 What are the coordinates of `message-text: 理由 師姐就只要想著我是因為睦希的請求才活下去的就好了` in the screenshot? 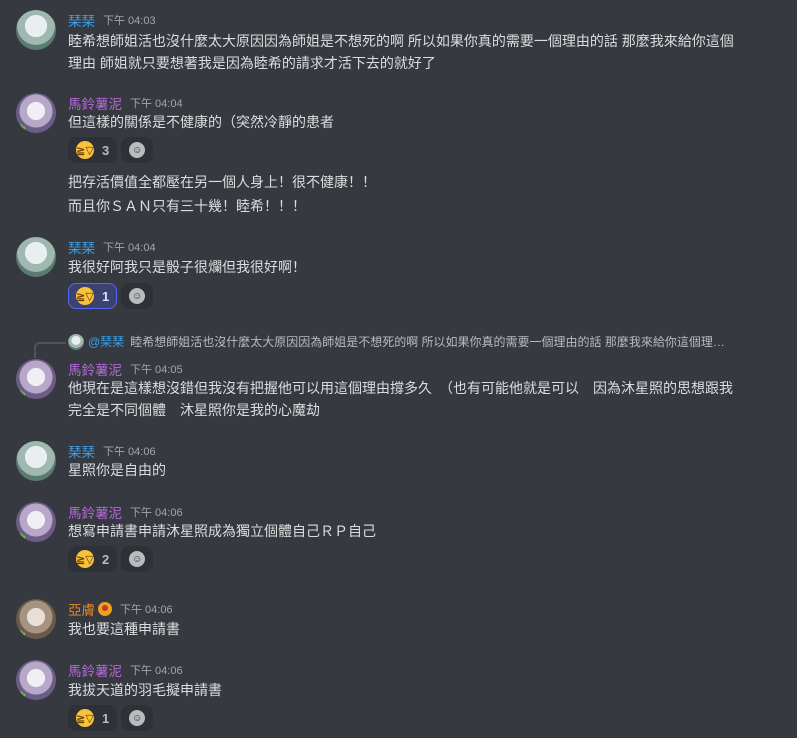 It's located at (252, 63).